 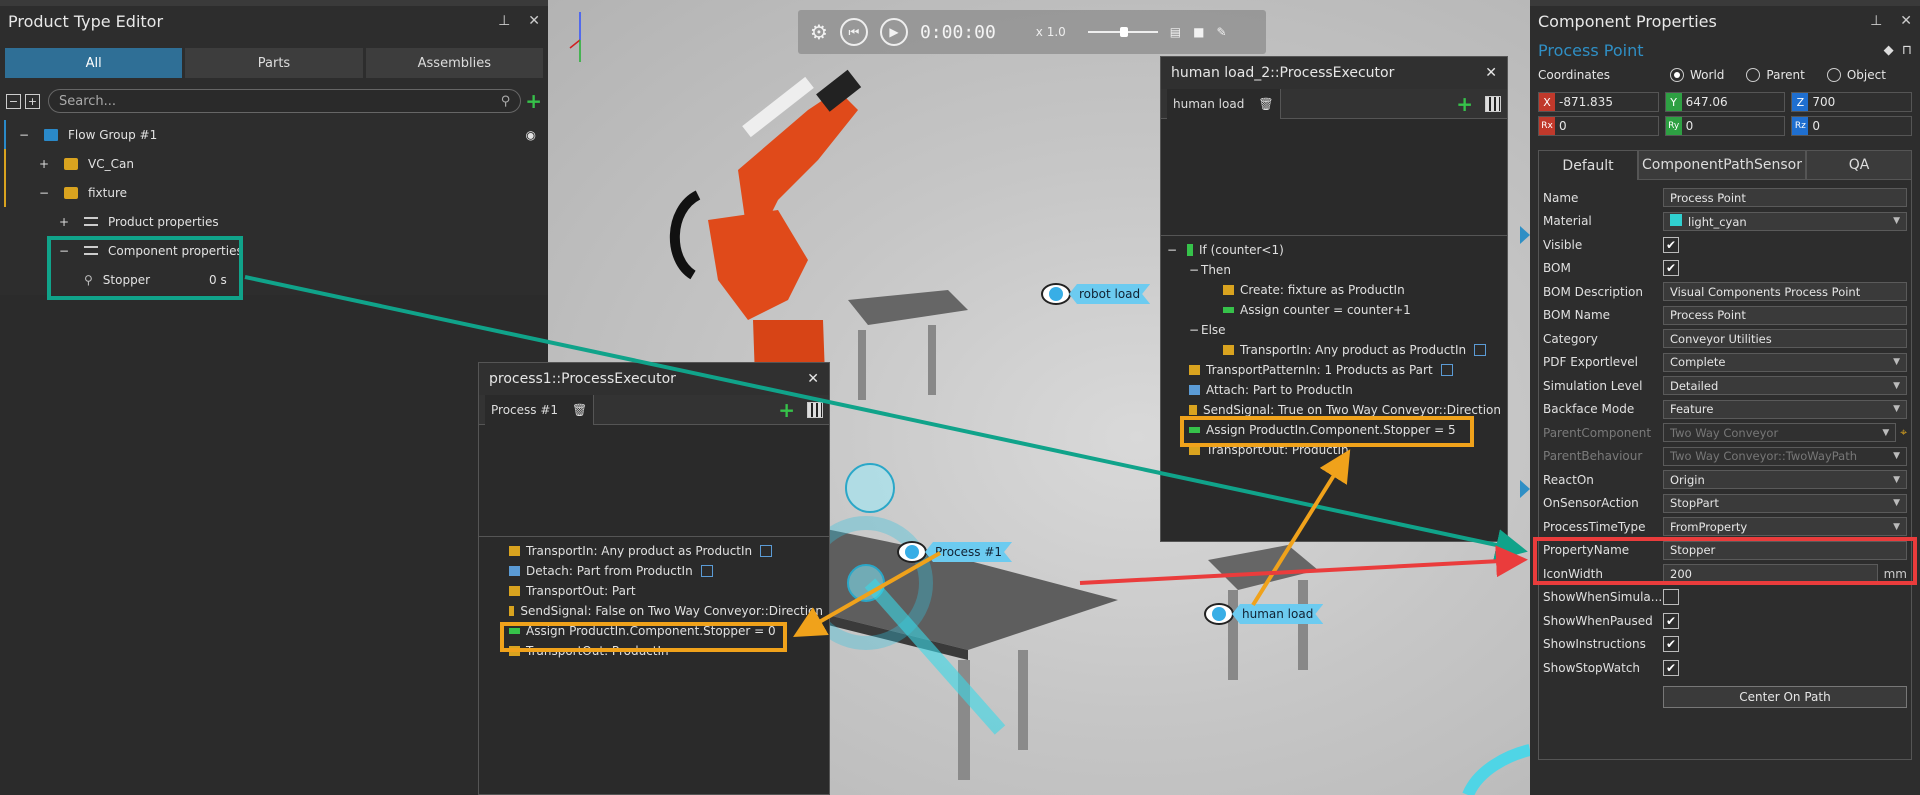 I want to click on arrow-orange-process1, so click(x=867, y=594).